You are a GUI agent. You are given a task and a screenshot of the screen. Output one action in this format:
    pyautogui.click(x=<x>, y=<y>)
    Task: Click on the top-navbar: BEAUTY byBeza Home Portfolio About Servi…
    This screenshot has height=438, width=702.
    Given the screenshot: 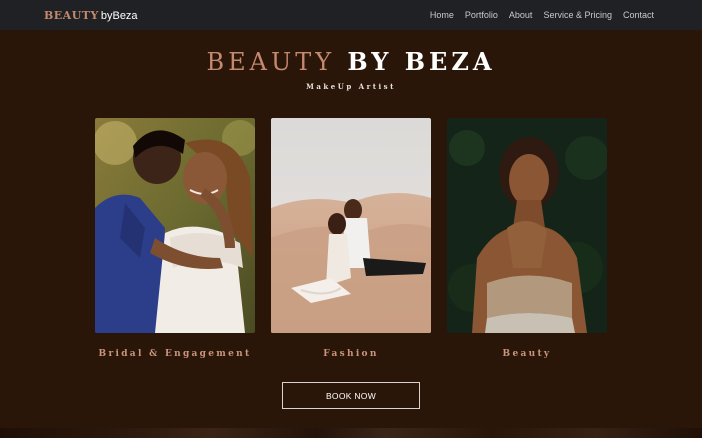 What is the action you would take?
    pyautogui.click(x=351, y=15)
    